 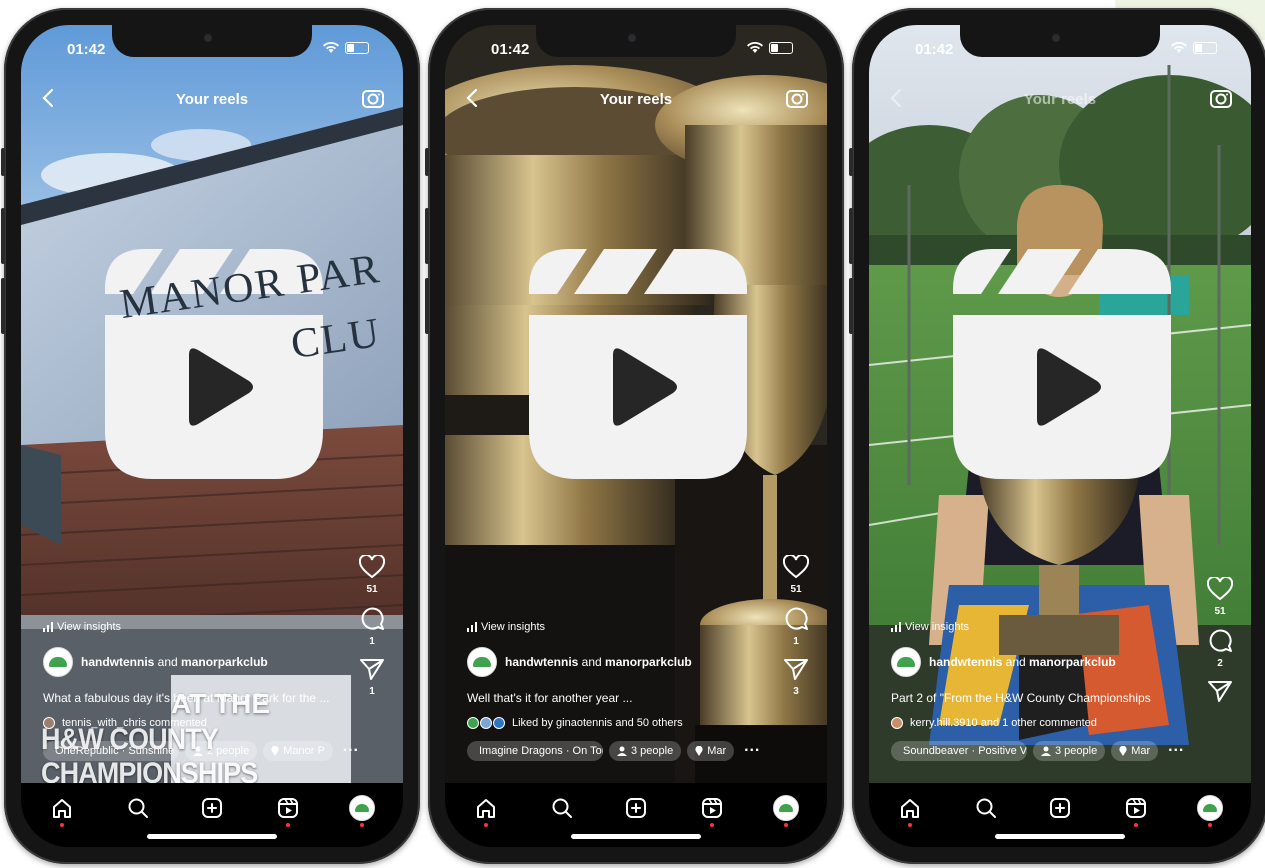 I want to click on notch, so click(x=212, y=41).